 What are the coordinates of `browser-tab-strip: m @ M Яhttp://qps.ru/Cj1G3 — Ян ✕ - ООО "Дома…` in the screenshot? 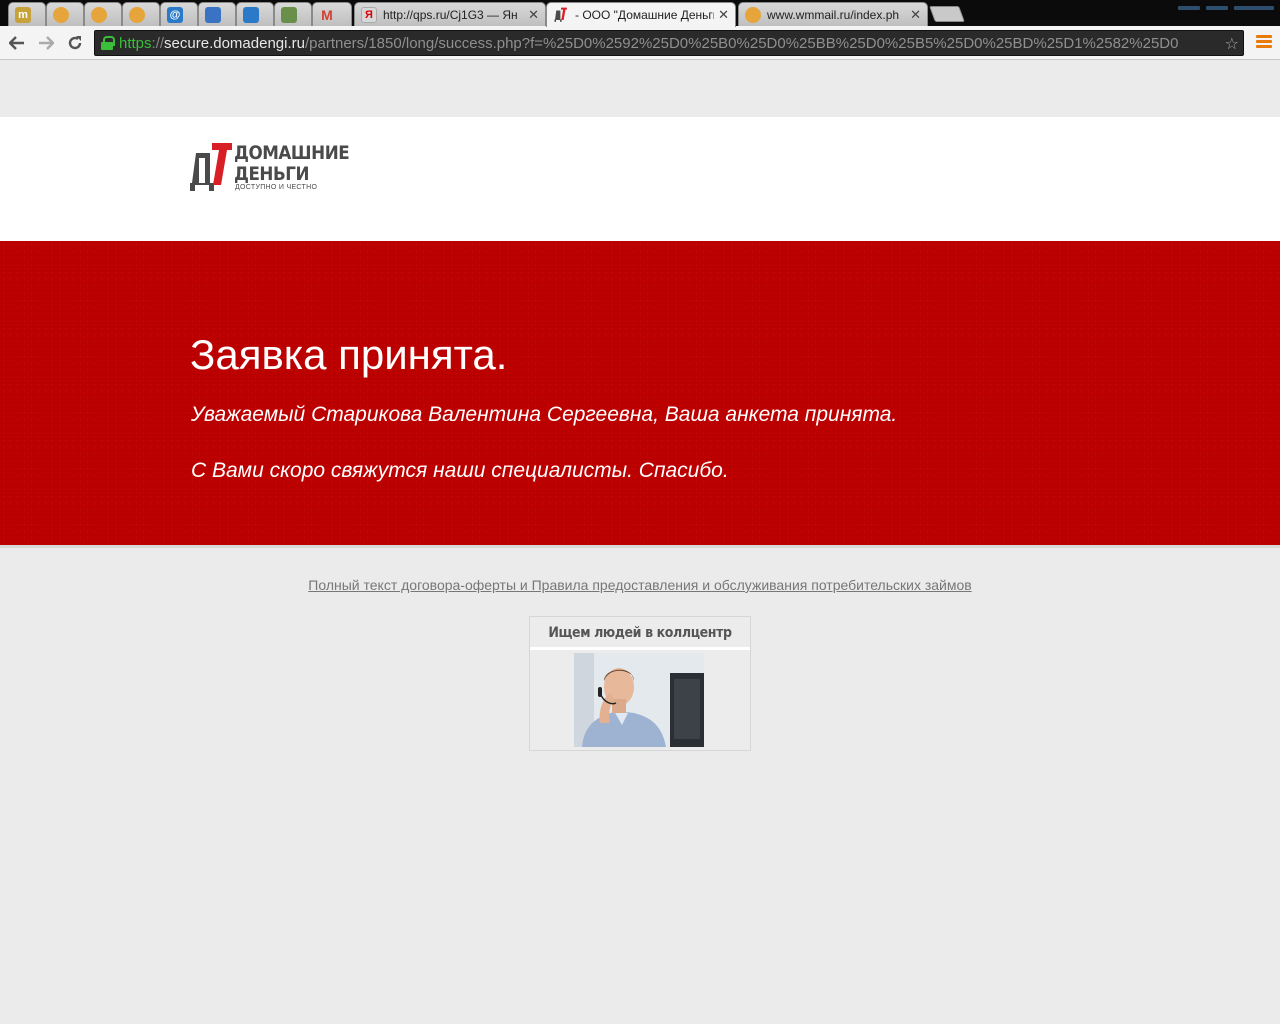 It's located at (640, 13).